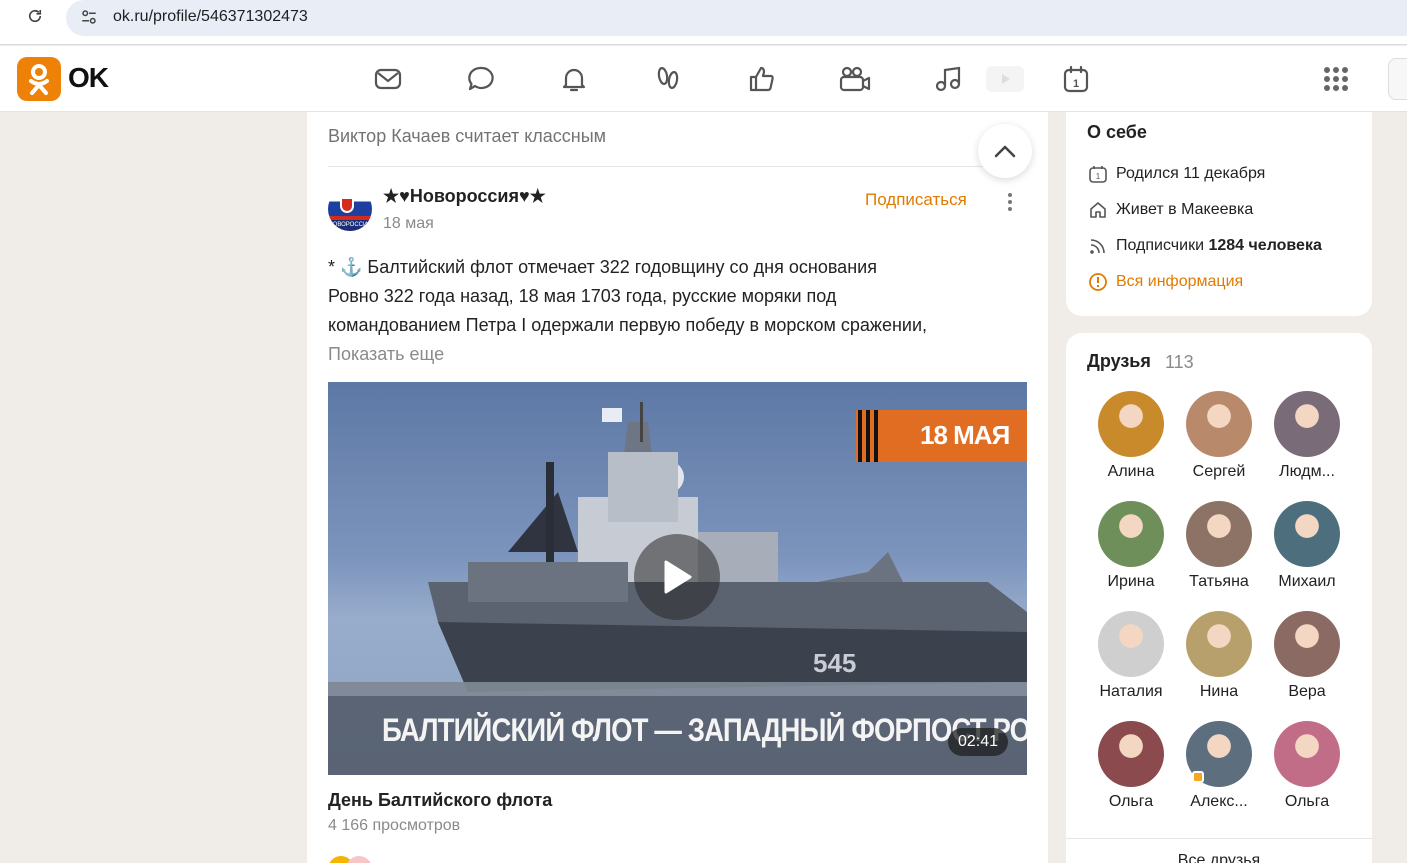 The height and width of the screenshot is (863, 1407). Describe the element at coordinates (1117, 132) in the screenshot. I see `about-title: О себе` at that location.